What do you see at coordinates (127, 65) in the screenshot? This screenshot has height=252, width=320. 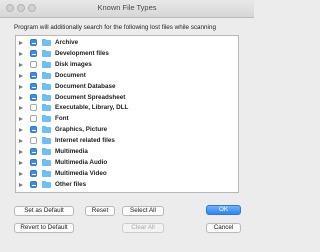 I see `file-type-row: Disk images` at bounding box center [127, 65].